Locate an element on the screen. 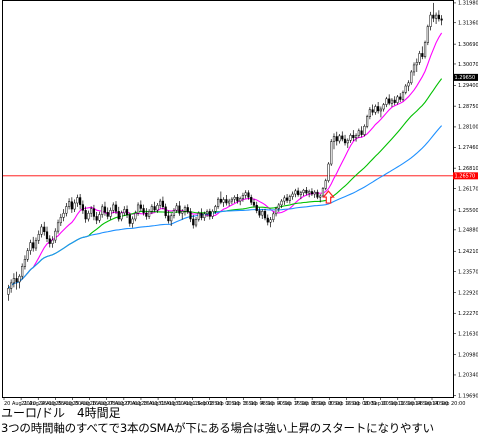  price-tick-label: 1.19690 is located at coordinates (468, 397).